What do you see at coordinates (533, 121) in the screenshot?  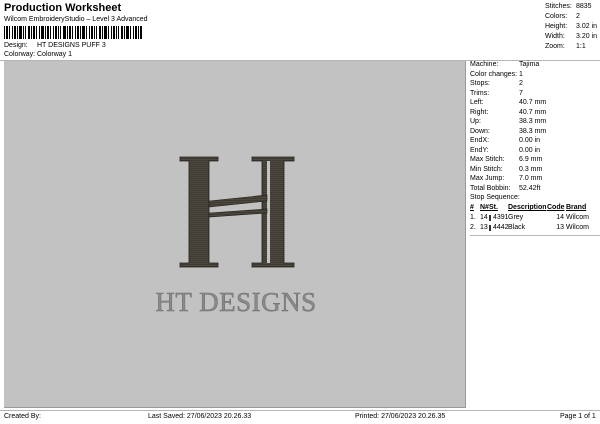 I see `up-value: 38.3 mm` at bounding box center [533, 121].